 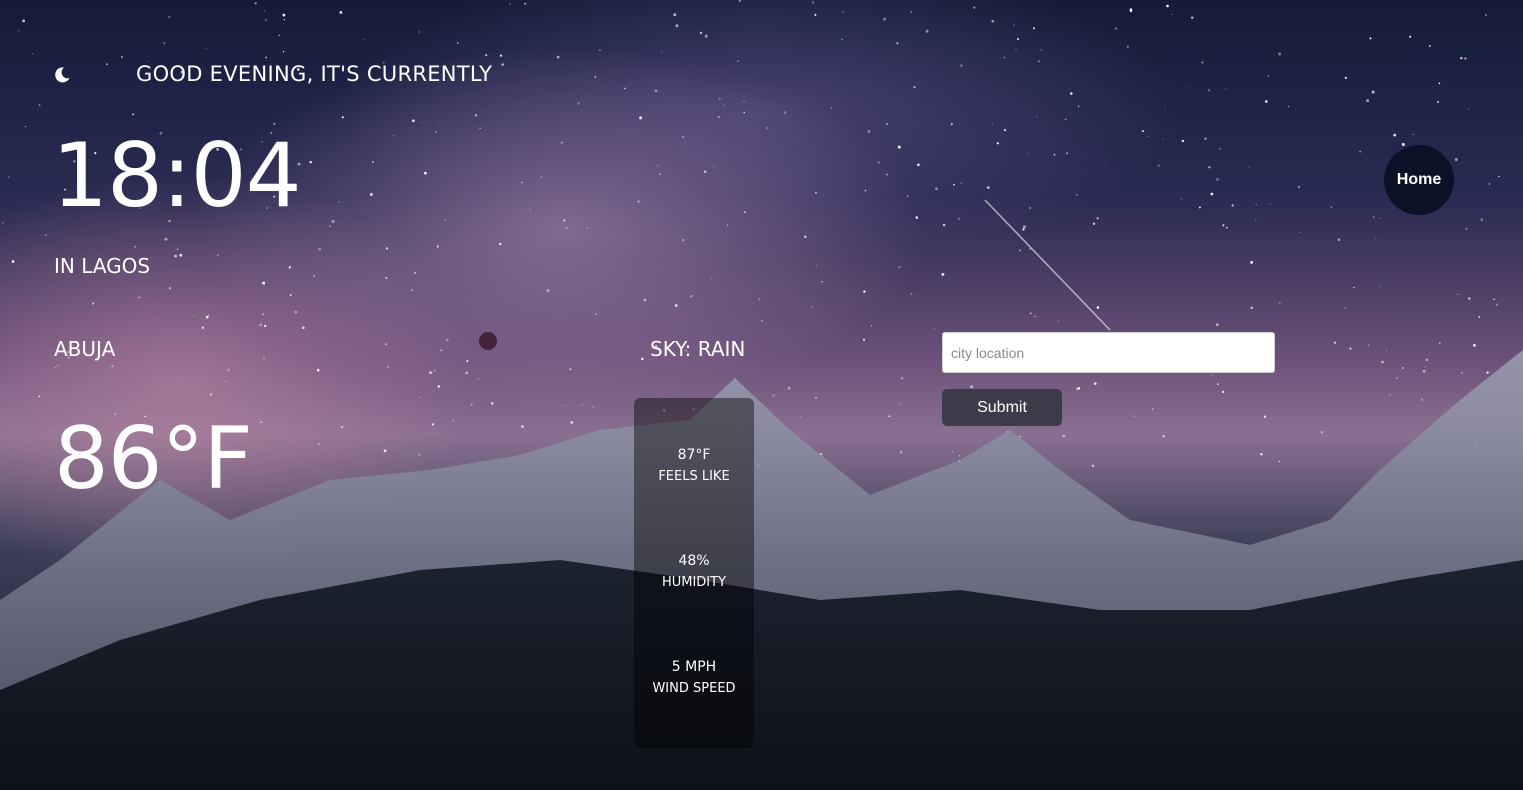 I want to click on greeting-text: GOOD EVENING, IT'S CURRENTLY, so click(x=314, y=74).